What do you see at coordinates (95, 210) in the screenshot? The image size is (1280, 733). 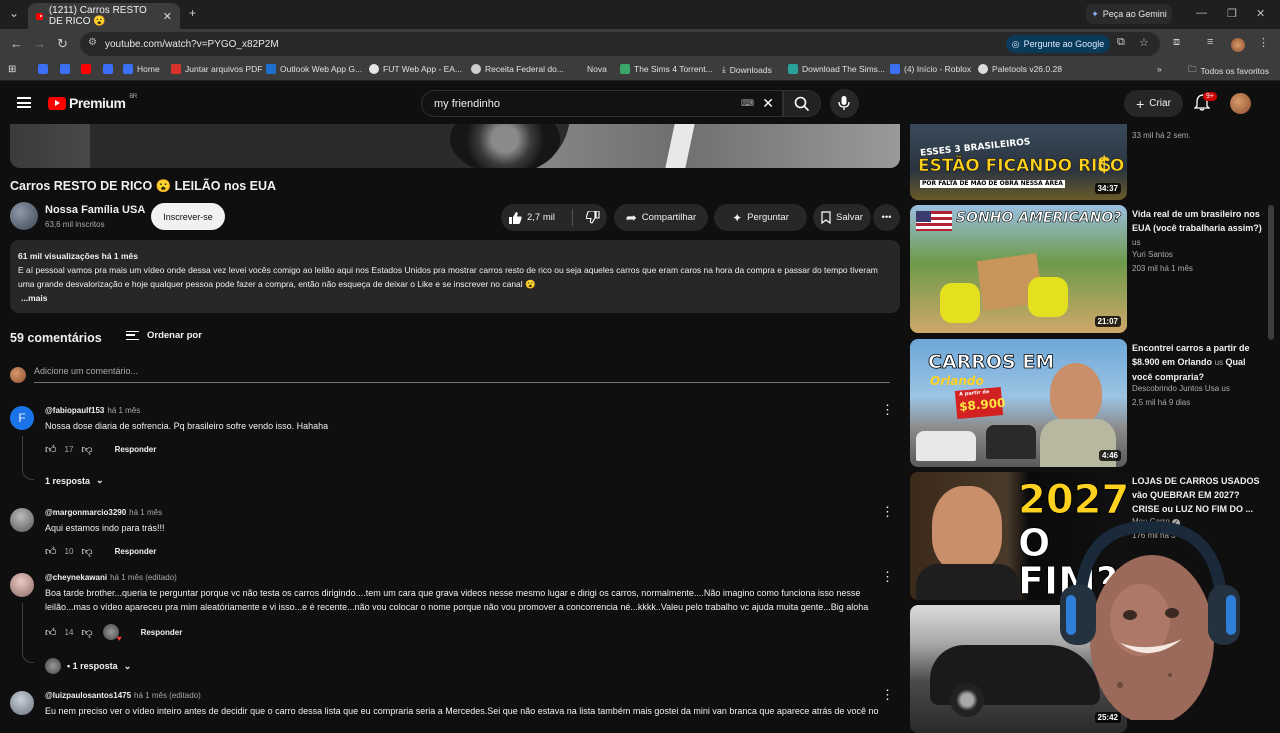 I see `channel-name: Nossa Família USA` at bounding box center [95, 210].